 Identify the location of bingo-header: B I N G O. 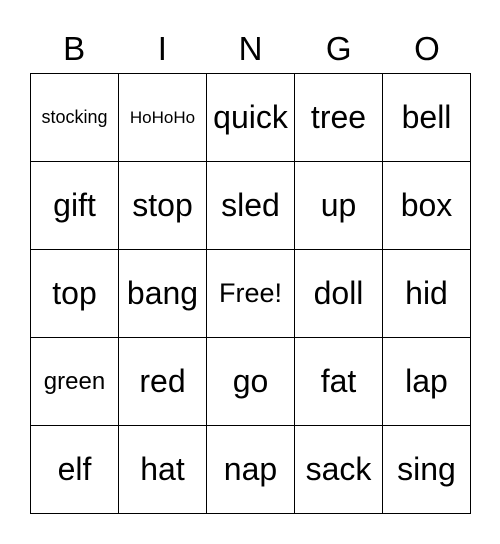
(250, 49).